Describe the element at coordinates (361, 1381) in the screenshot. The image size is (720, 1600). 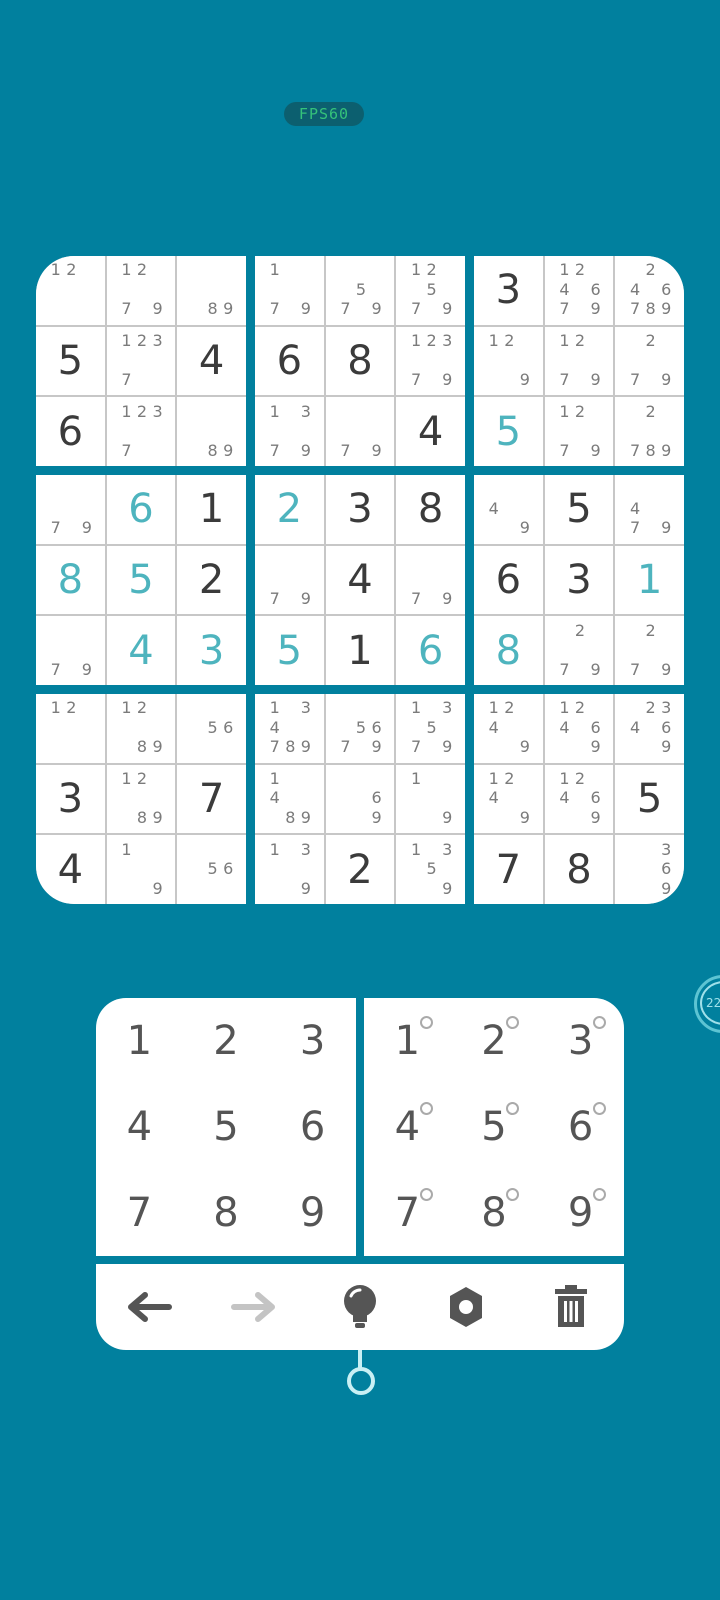
I see `drag-handle-knob` at that location.